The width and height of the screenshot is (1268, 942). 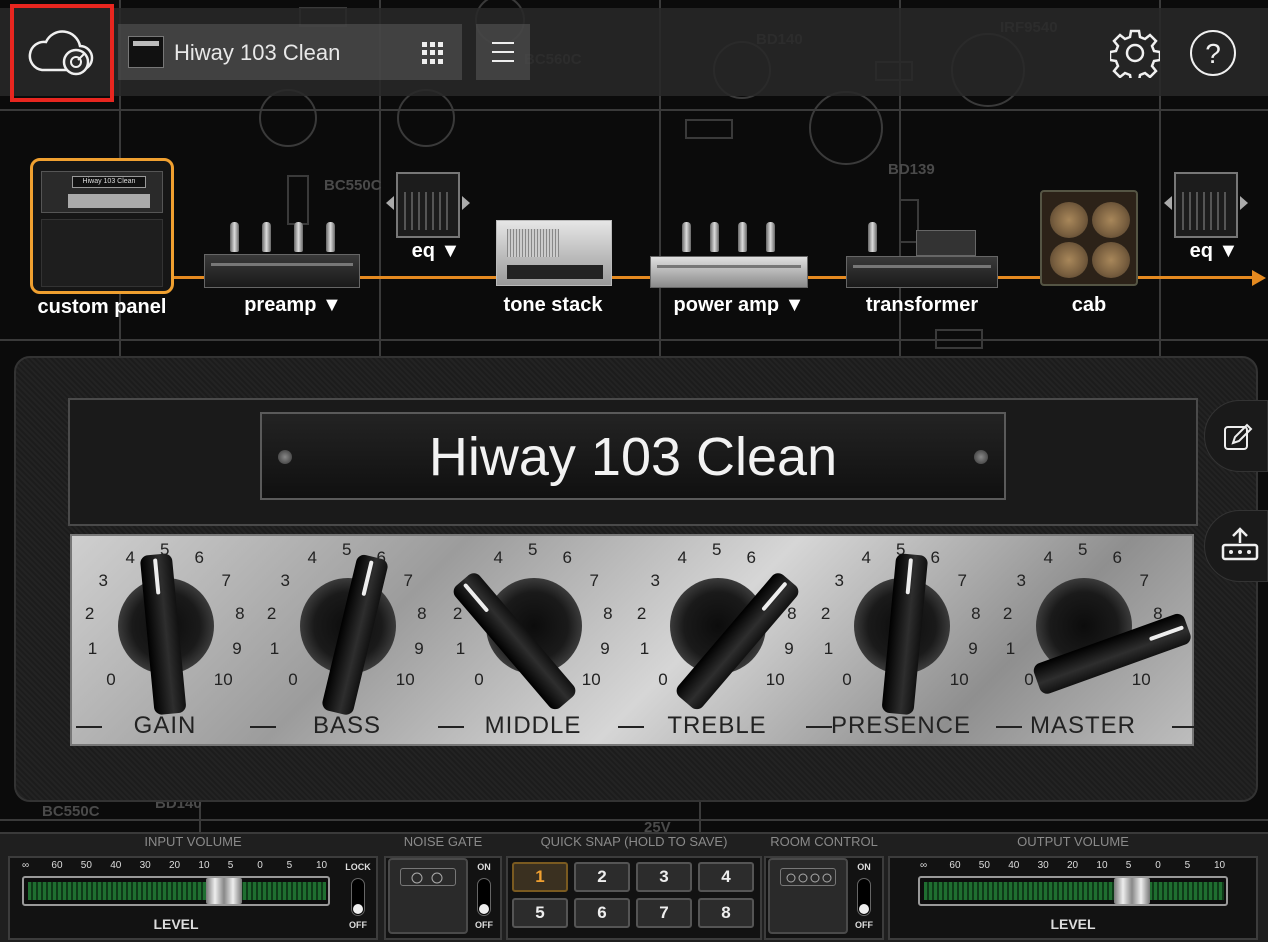 I want to click on lock-toggle: LOCK OFF, so click(x=358, y=896).